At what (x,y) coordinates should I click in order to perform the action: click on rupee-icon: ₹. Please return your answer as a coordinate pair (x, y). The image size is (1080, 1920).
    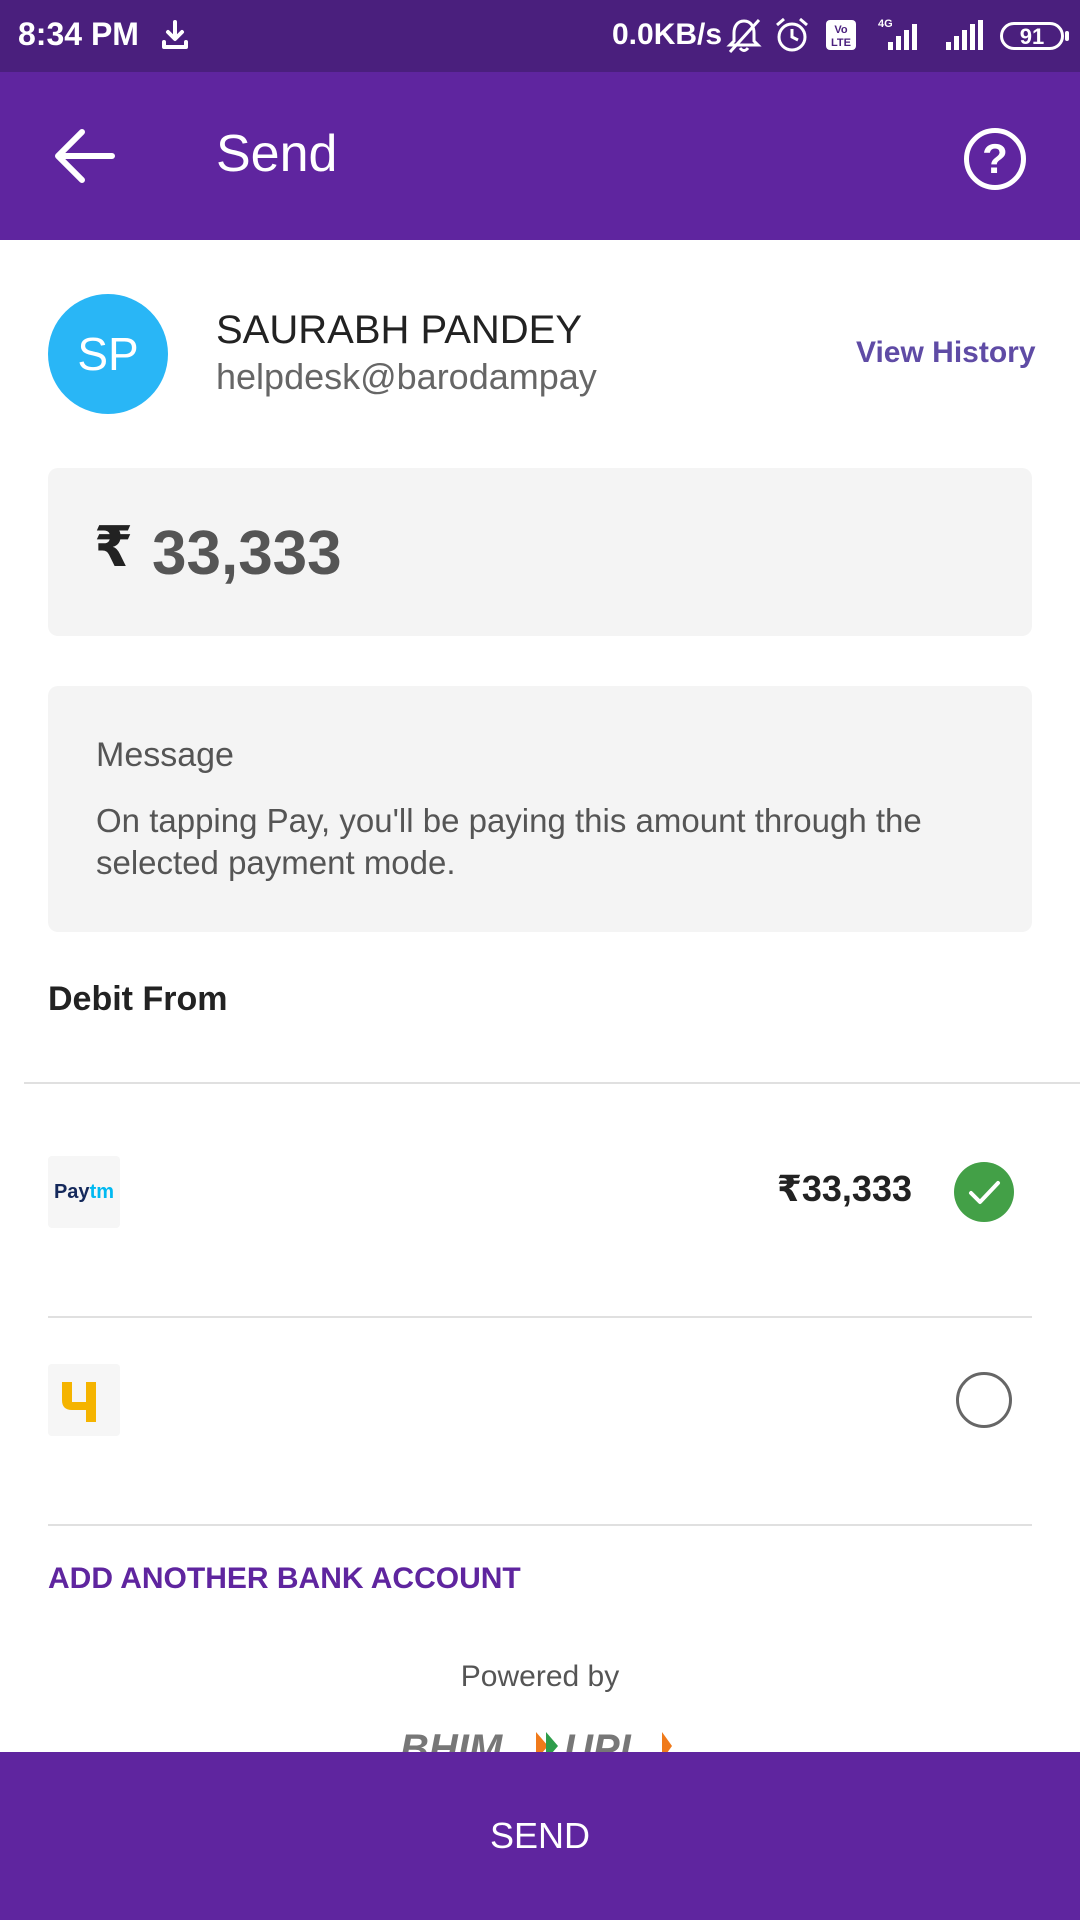
    Looking at the image, I should click on (113, 546).